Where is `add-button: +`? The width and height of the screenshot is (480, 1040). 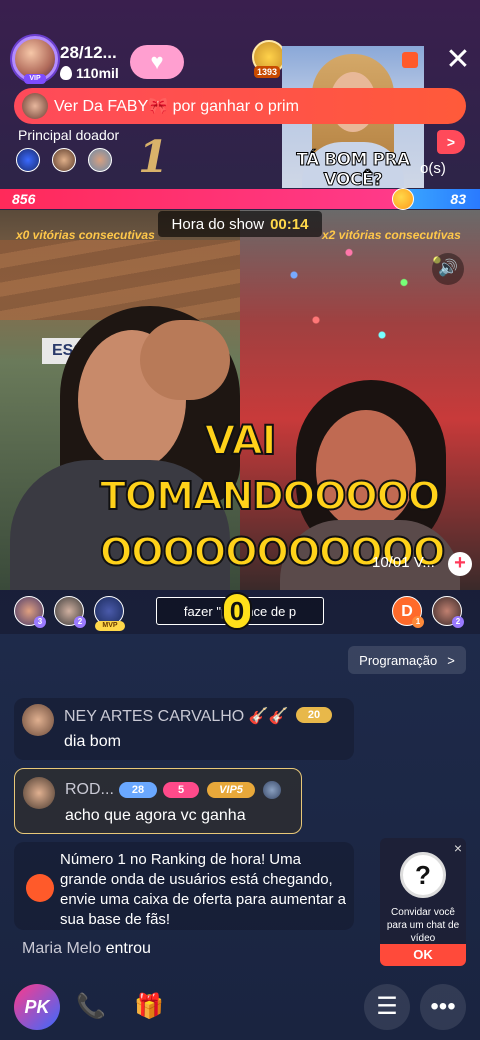 add-button: + is located at coordinates (460, 564).